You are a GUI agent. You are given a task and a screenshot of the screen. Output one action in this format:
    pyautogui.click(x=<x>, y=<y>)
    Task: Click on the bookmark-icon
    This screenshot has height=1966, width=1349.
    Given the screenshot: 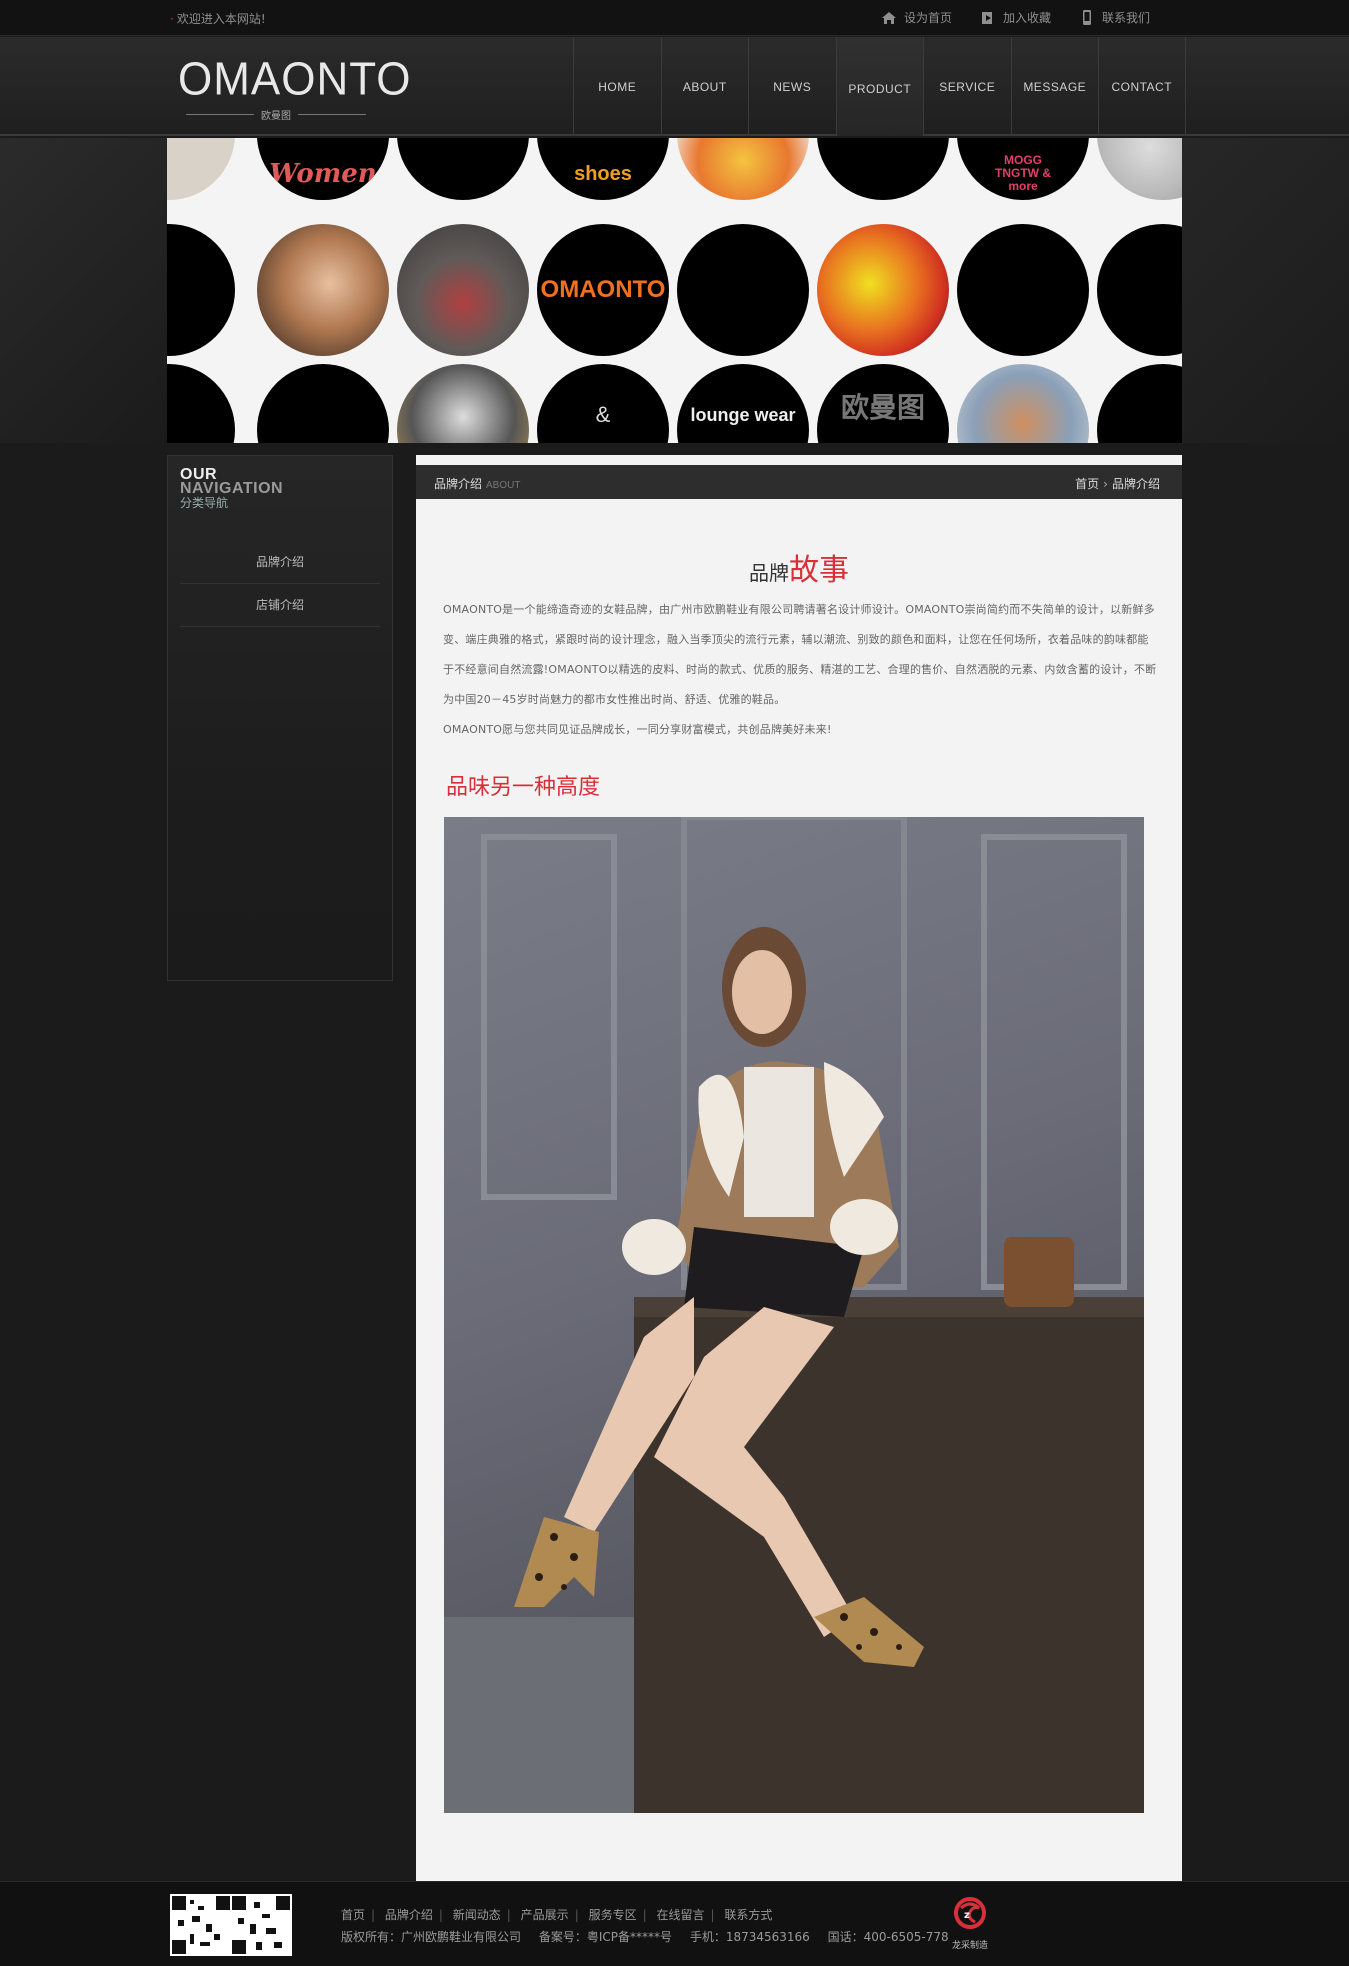 What is the action you would take?
    pyautogui.click(x=988, y=18)
    